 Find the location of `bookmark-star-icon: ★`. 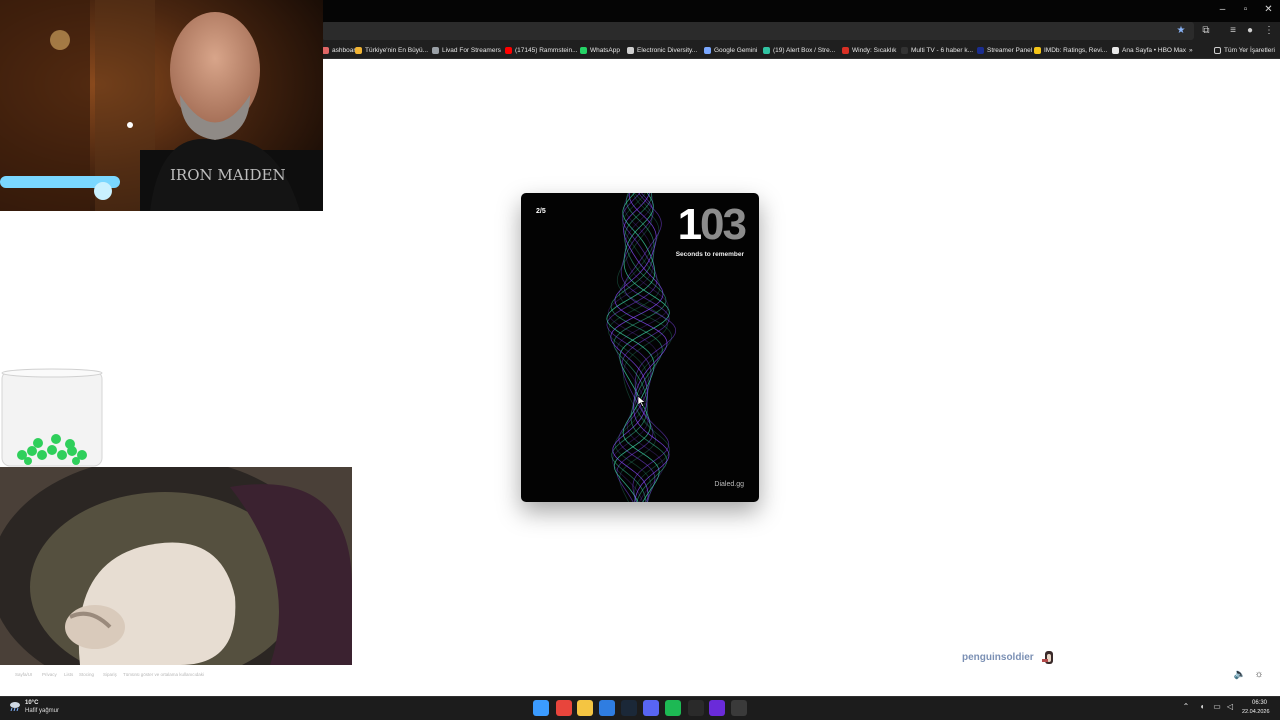

bookmark-star-icon: ★ is located at coordinates (1181, 31).